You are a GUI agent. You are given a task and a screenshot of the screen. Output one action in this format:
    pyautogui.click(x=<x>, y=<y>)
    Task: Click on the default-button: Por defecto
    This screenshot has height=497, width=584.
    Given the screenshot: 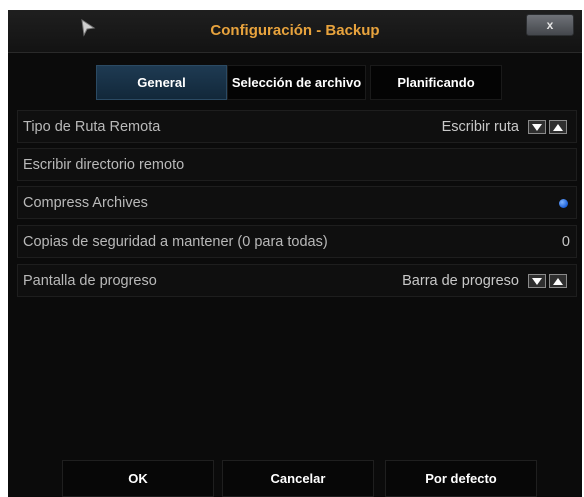 What is the action you would take?
    pyautogui.click(x=461, y=478)
    